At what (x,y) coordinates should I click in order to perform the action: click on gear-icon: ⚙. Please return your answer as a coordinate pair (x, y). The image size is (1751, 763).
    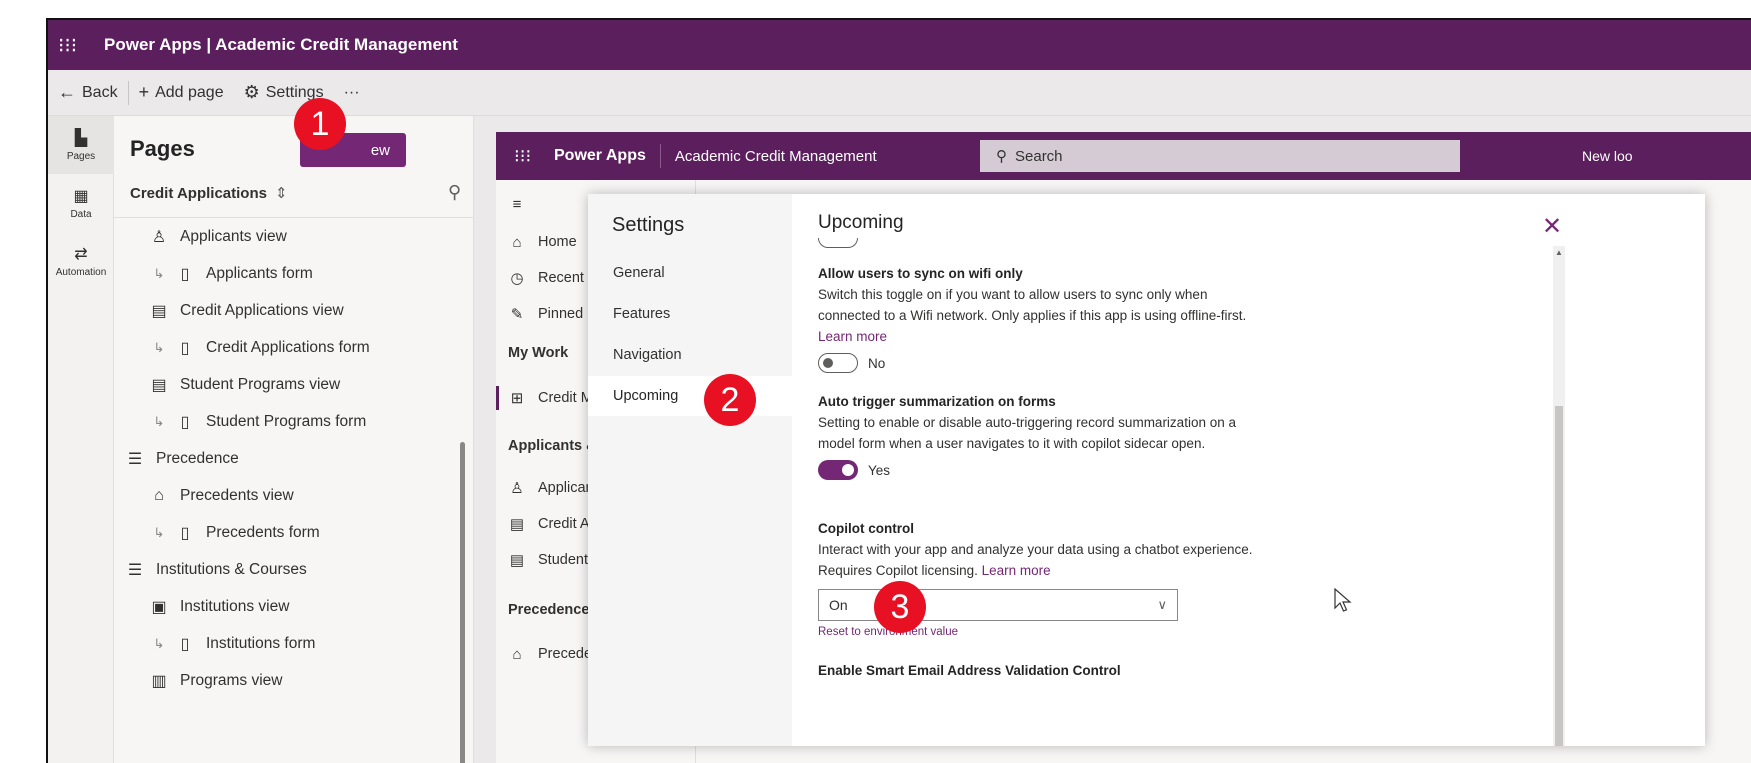
    Looking at the image, I should click on (251, 92).